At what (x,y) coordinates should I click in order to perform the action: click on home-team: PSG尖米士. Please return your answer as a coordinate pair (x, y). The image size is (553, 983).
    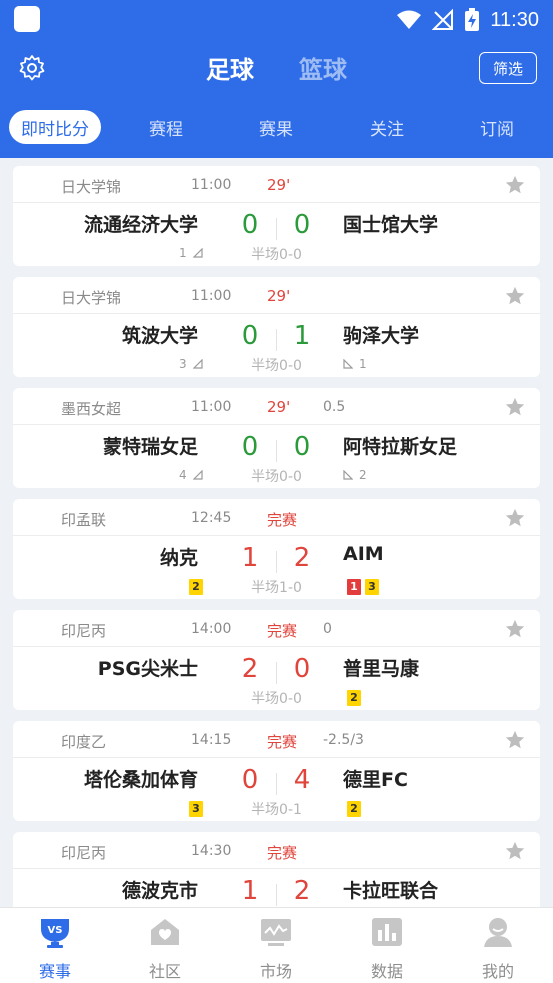
    Looking at the image, I should click on (147, 669).